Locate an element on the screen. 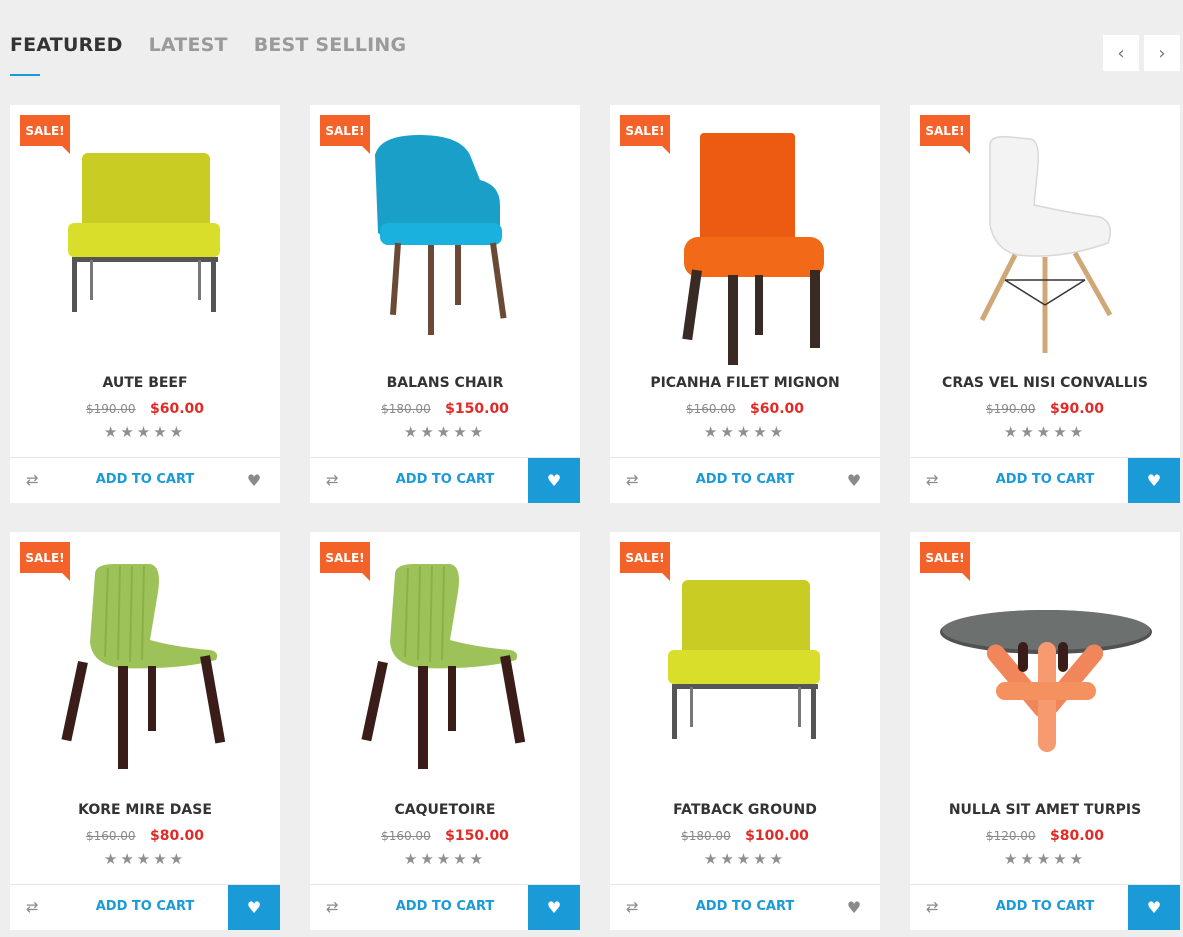 The height and width of the screenshot is (937, 1183). product-name: NULLA SIT AMET TURPIS is located at coordinates (1045, 810).